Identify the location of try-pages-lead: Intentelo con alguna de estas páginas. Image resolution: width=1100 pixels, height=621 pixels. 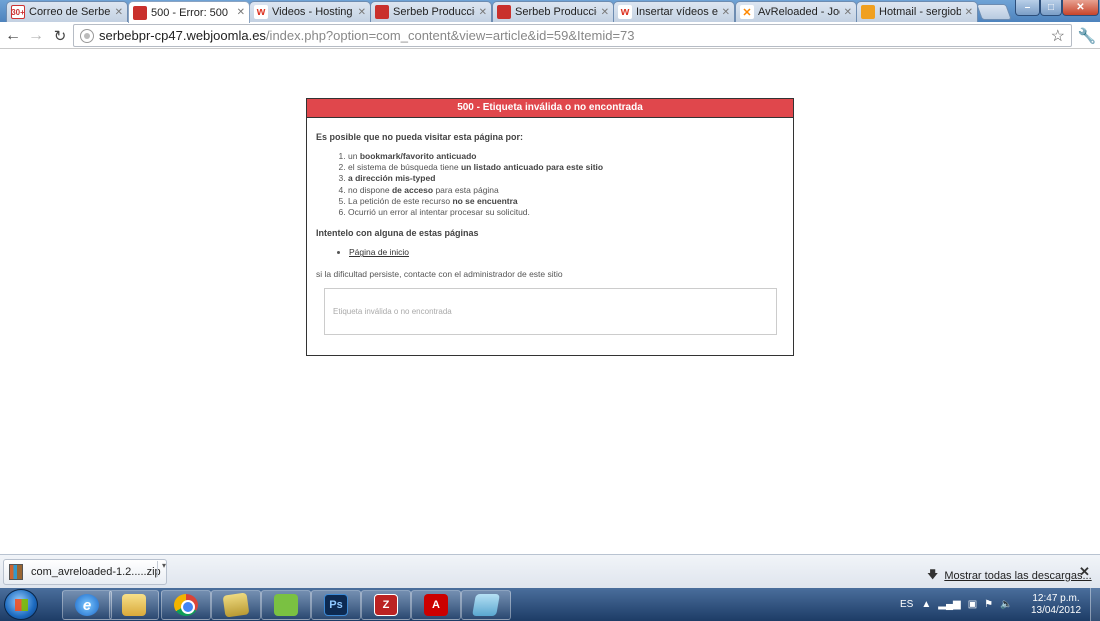
(397, 233).